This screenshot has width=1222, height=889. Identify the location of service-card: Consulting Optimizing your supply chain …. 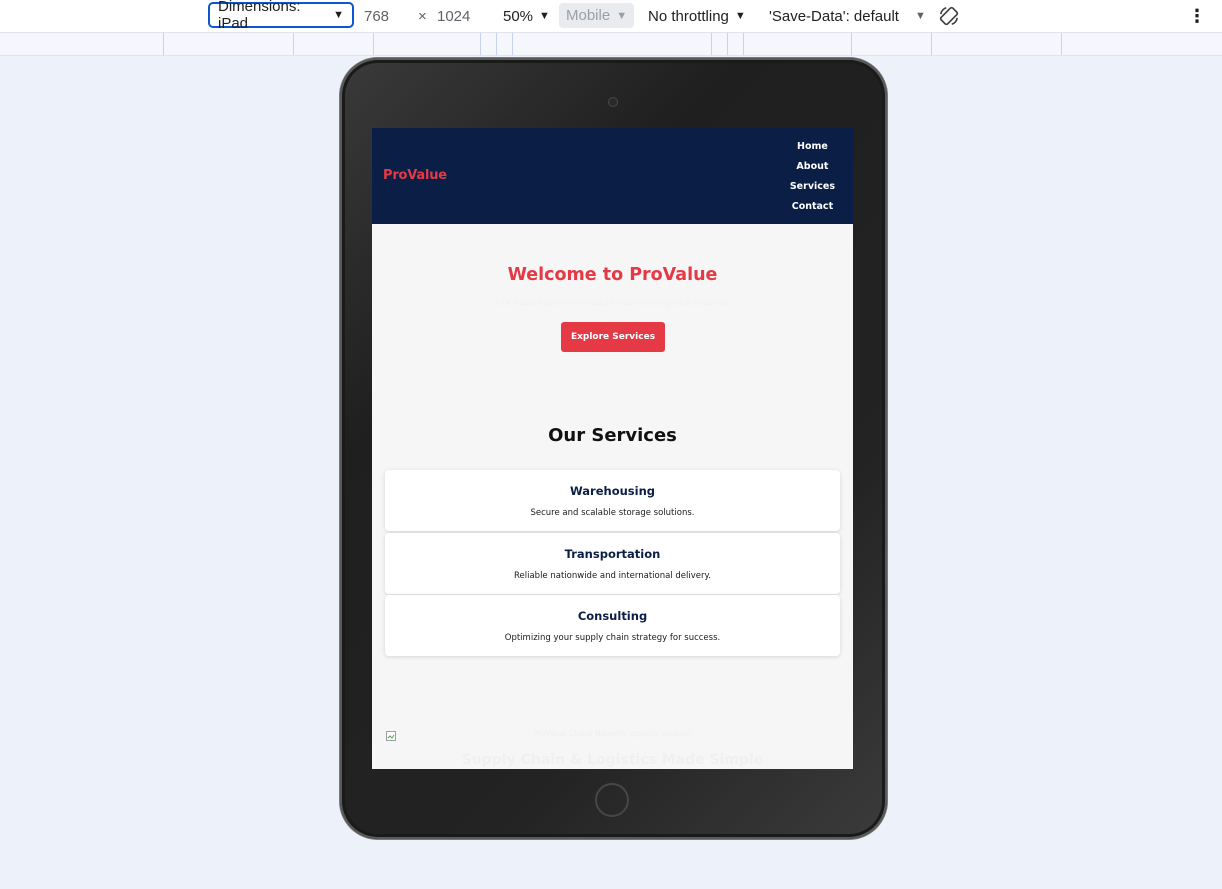
(612, 625).